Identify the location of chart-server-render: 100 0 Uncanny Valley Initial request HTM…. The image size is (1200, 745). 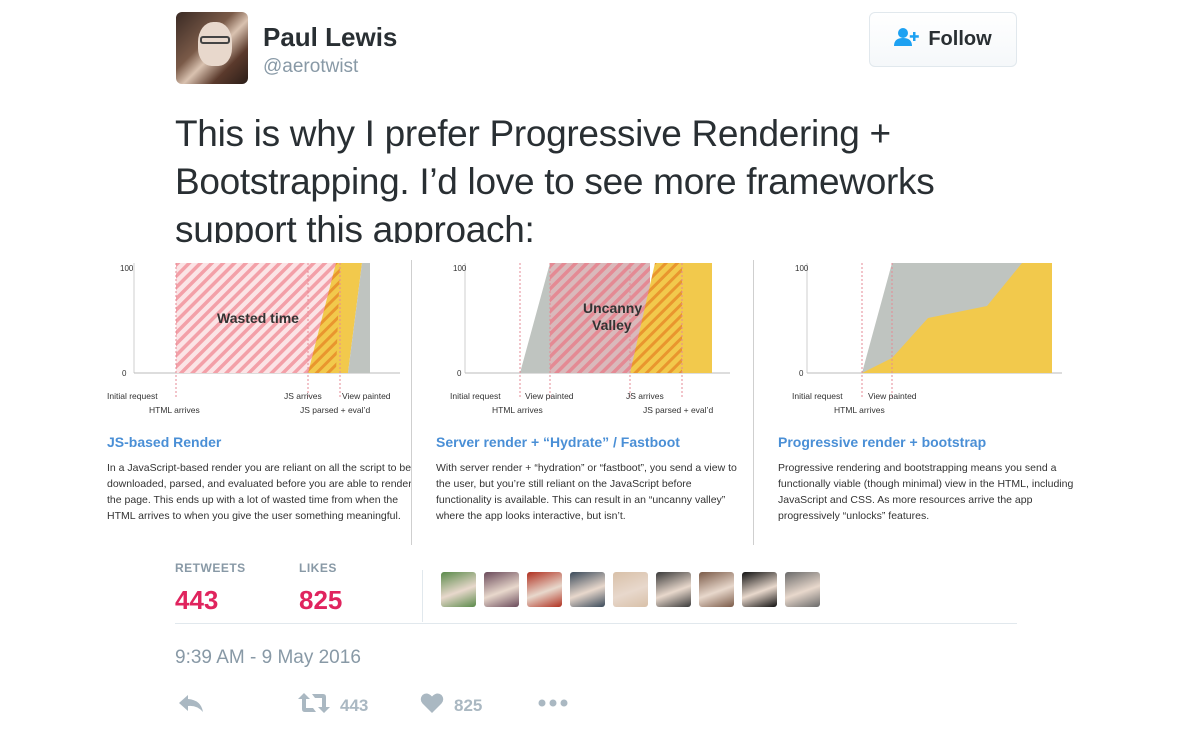
(590, 339).